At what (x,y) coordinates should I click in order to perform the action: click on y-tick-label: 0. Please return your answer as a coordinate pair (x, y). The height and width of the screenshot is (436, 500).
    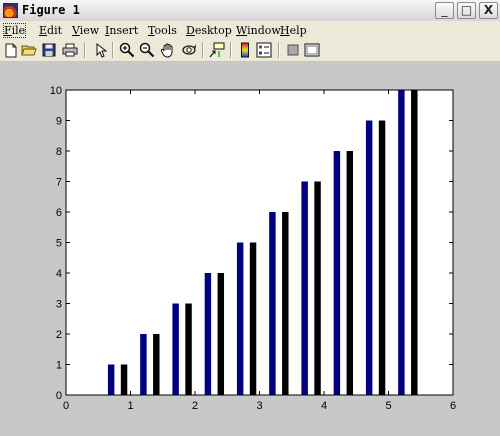
    Looking at the image, I should click on (59, 396).